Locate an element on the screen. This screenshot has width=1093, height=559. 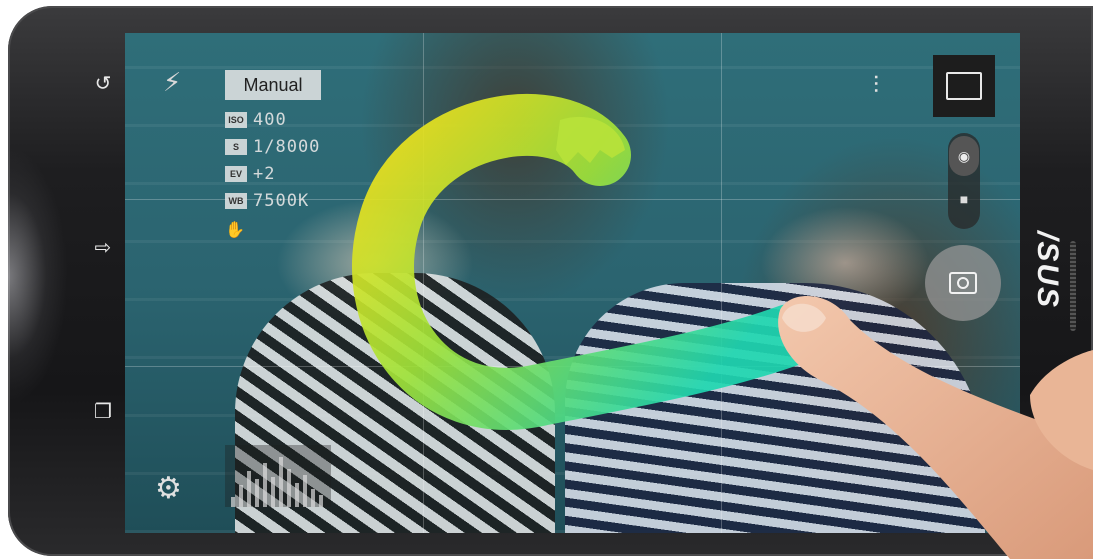
stabilizer-hand-icon: ✋ is located at coordinates (235, 229).